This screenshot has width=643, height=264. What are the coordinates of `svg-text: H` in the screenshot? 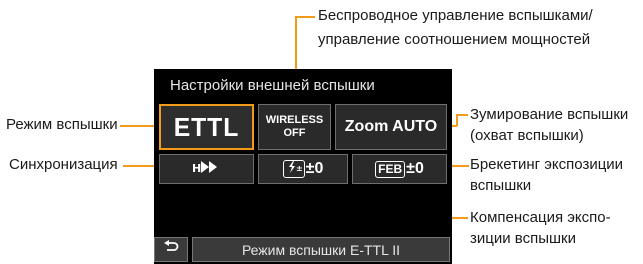 It's located at (196, 168).